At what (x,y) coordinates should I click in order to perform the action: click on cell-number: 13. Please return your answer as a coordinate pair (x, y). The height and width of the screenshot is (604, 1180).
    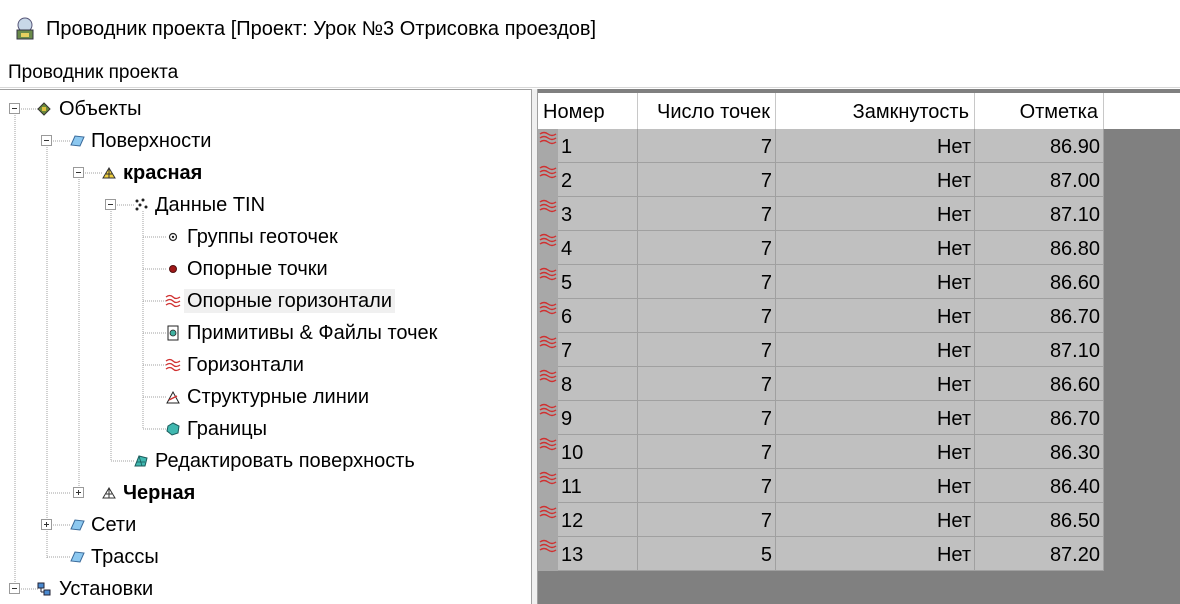
    Looking at the image, I should click on (598, 554).